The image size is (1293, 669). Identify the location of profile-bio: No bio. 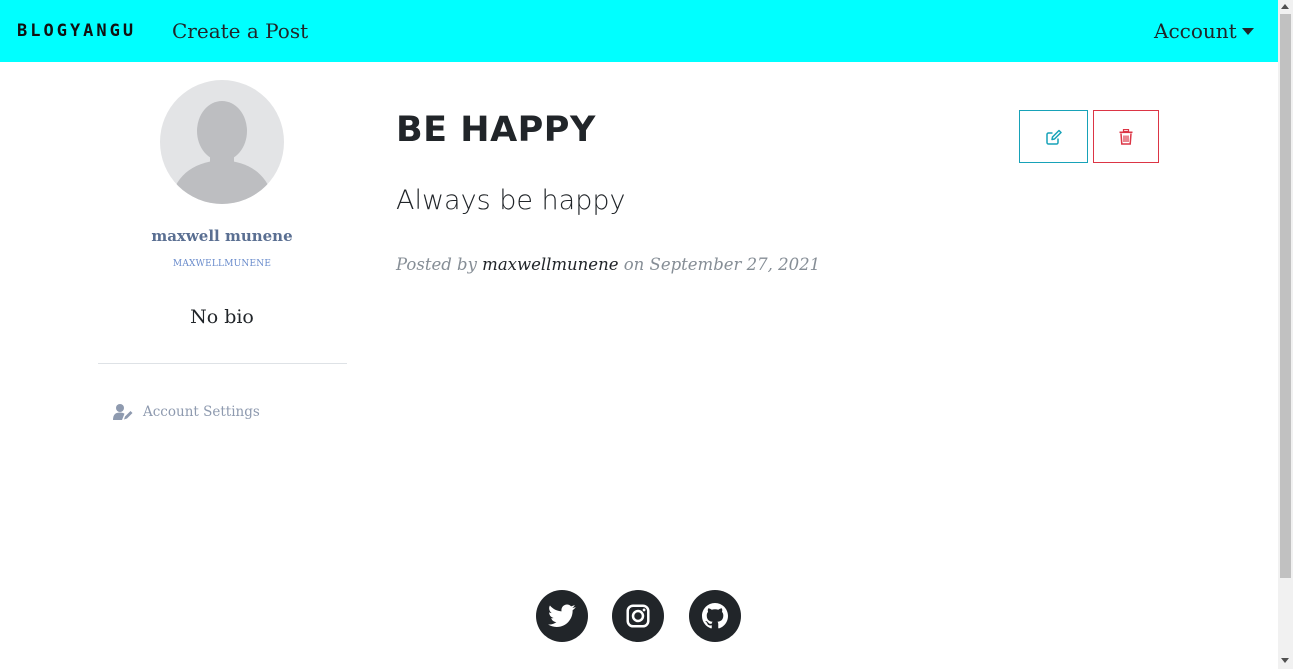
(222, 317).